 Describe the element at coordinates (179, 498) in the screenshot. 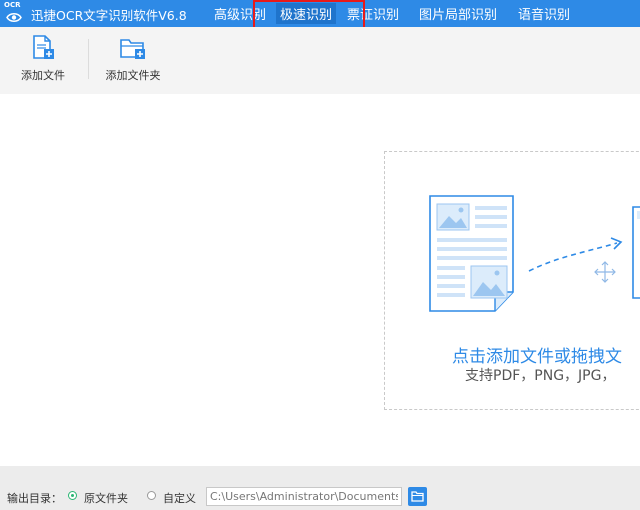

I see `custom-folder-label: 自定义` at that location.